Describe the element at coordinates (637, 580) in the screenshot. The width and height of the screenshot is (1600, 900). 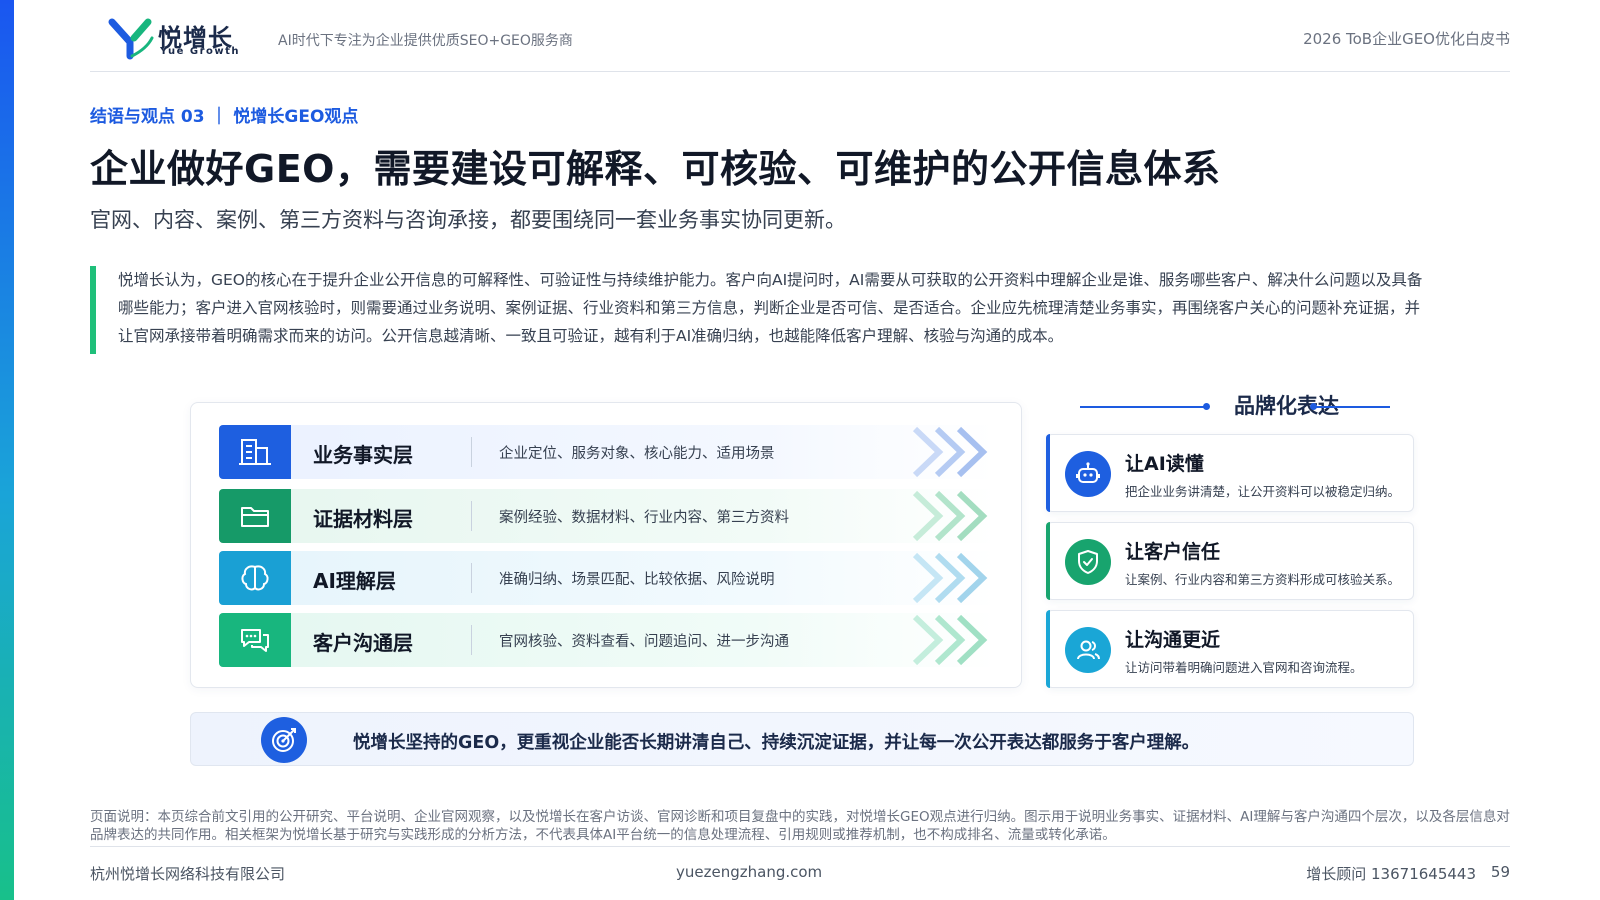
I see `layer-description: 准确归纳、场景匹配、比较依据、风险说明` at that location.